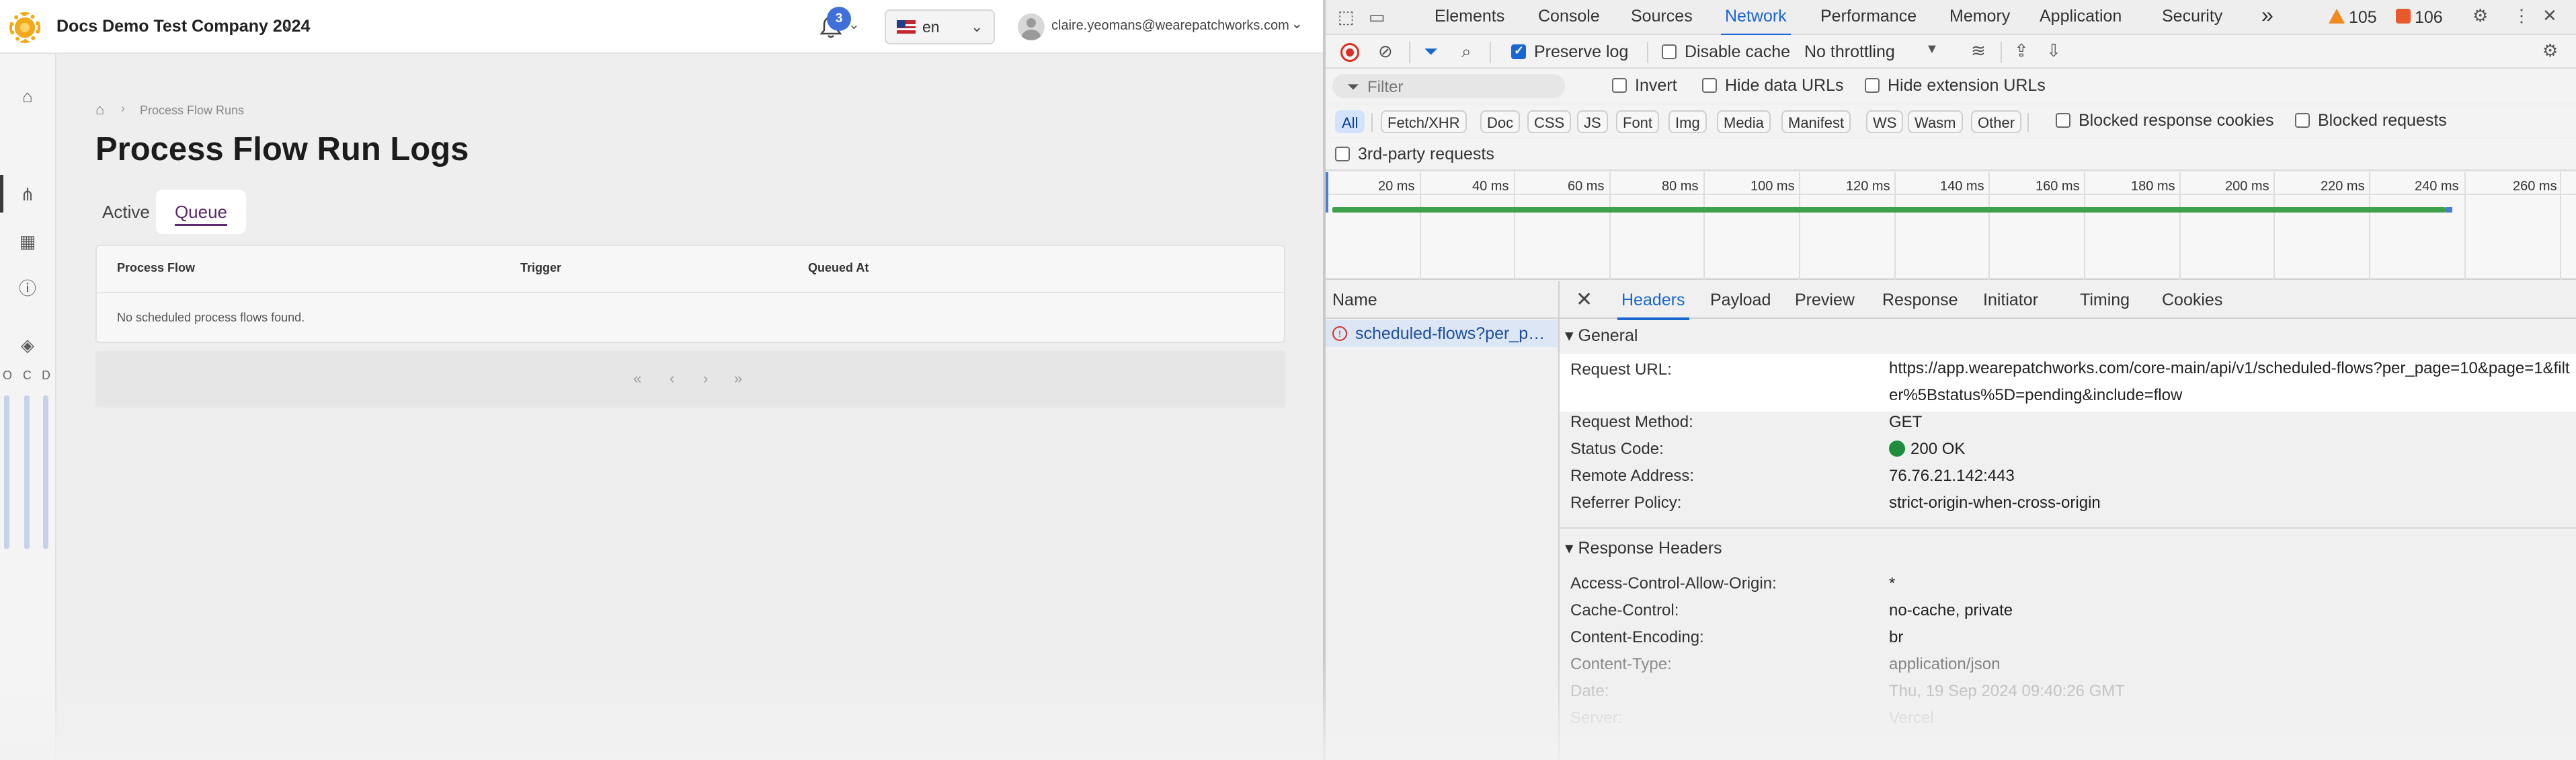  What do you see at coordinates (2176, 121) in the screenshot?
I see `blocked-response-cookies-label: Blocked response cookies` at bounding box center [2176, 121].